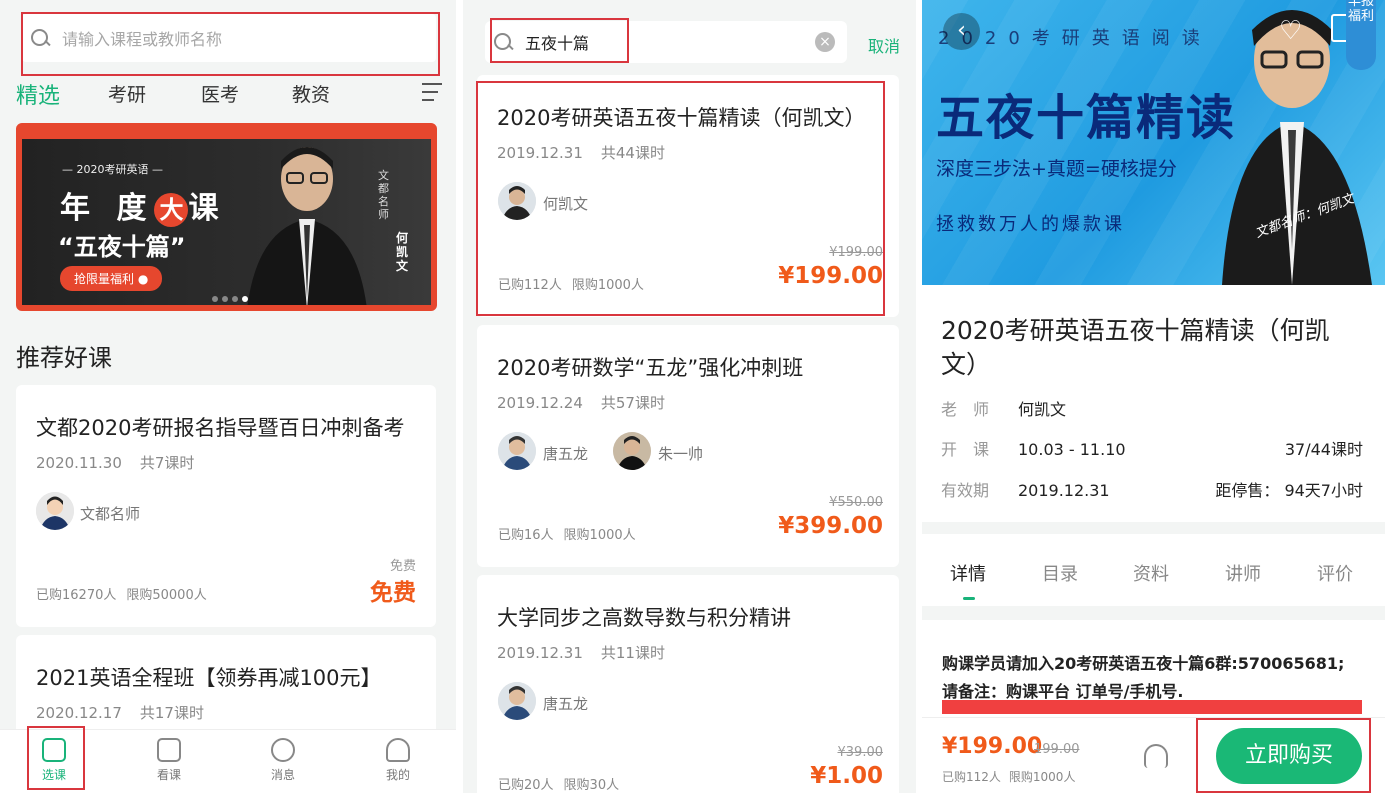  What do you see at coordinates (220, 93) in the screenshot?
I see `tab-medical: 医考` at bounding box center [220, 93].